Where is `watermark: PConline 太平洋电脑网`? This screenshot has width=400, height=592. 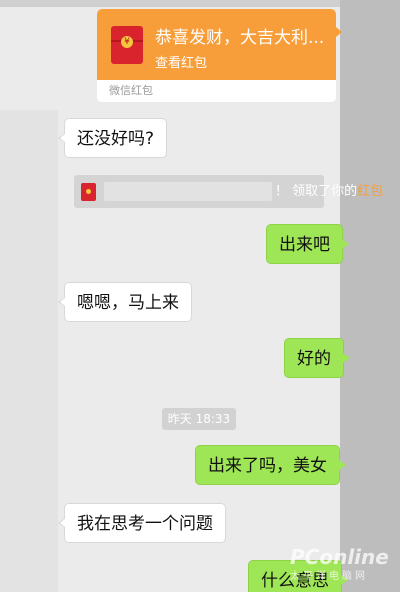
watermark: PConline 太平洋电脑网 is located at coordinates (339, 563).